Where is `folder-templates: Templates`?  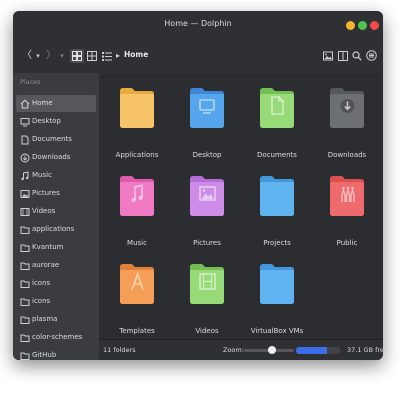 folder-templates: Templates is located at coordinates (137, 296).